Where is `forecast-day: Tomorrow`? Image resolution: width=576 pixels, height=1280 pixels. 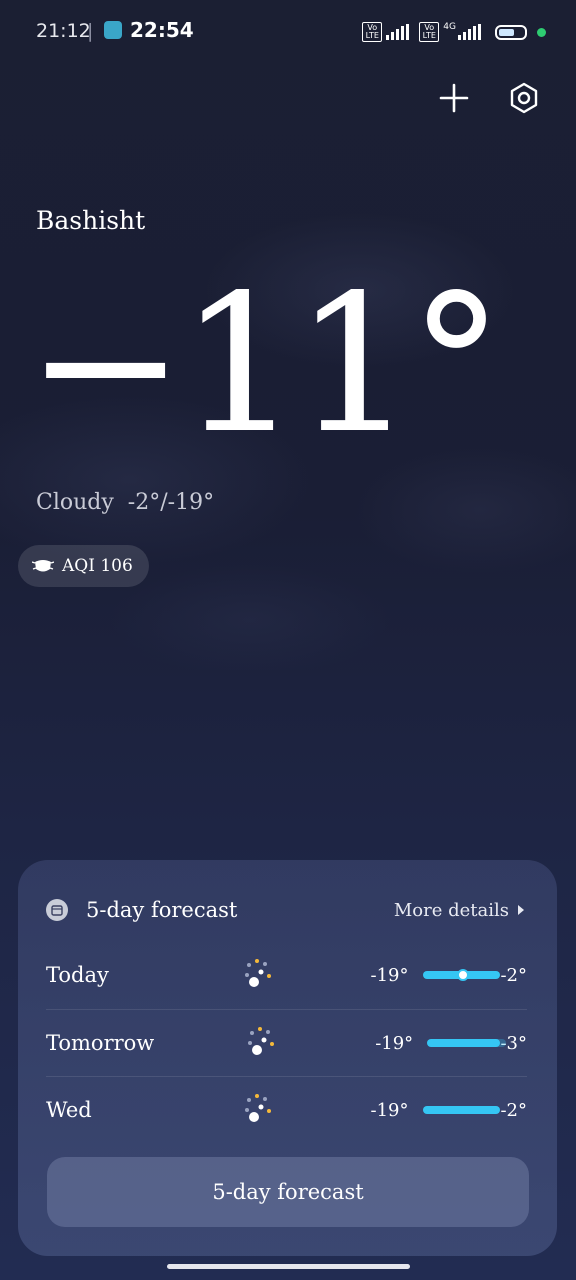
forecast-day: Tomorrow is located at coordinates (100, 1043).